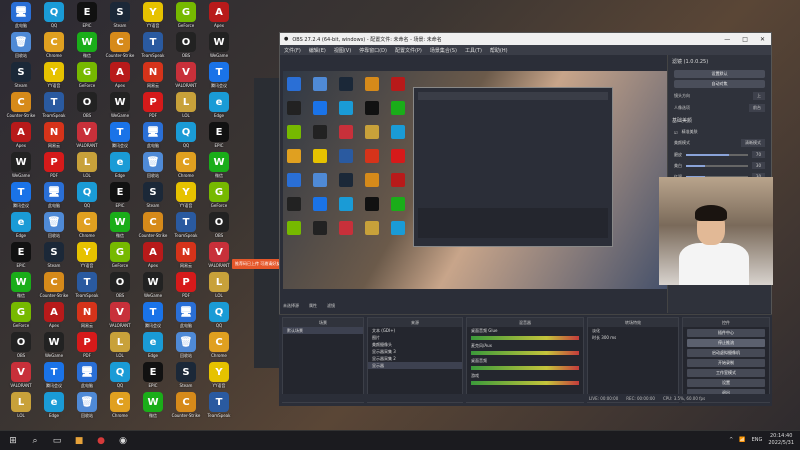  Describe the element at coordinates (719, 143) in the screenshot. I see `beauty-mode-select: 美颜模式 清晰模式` at that location.